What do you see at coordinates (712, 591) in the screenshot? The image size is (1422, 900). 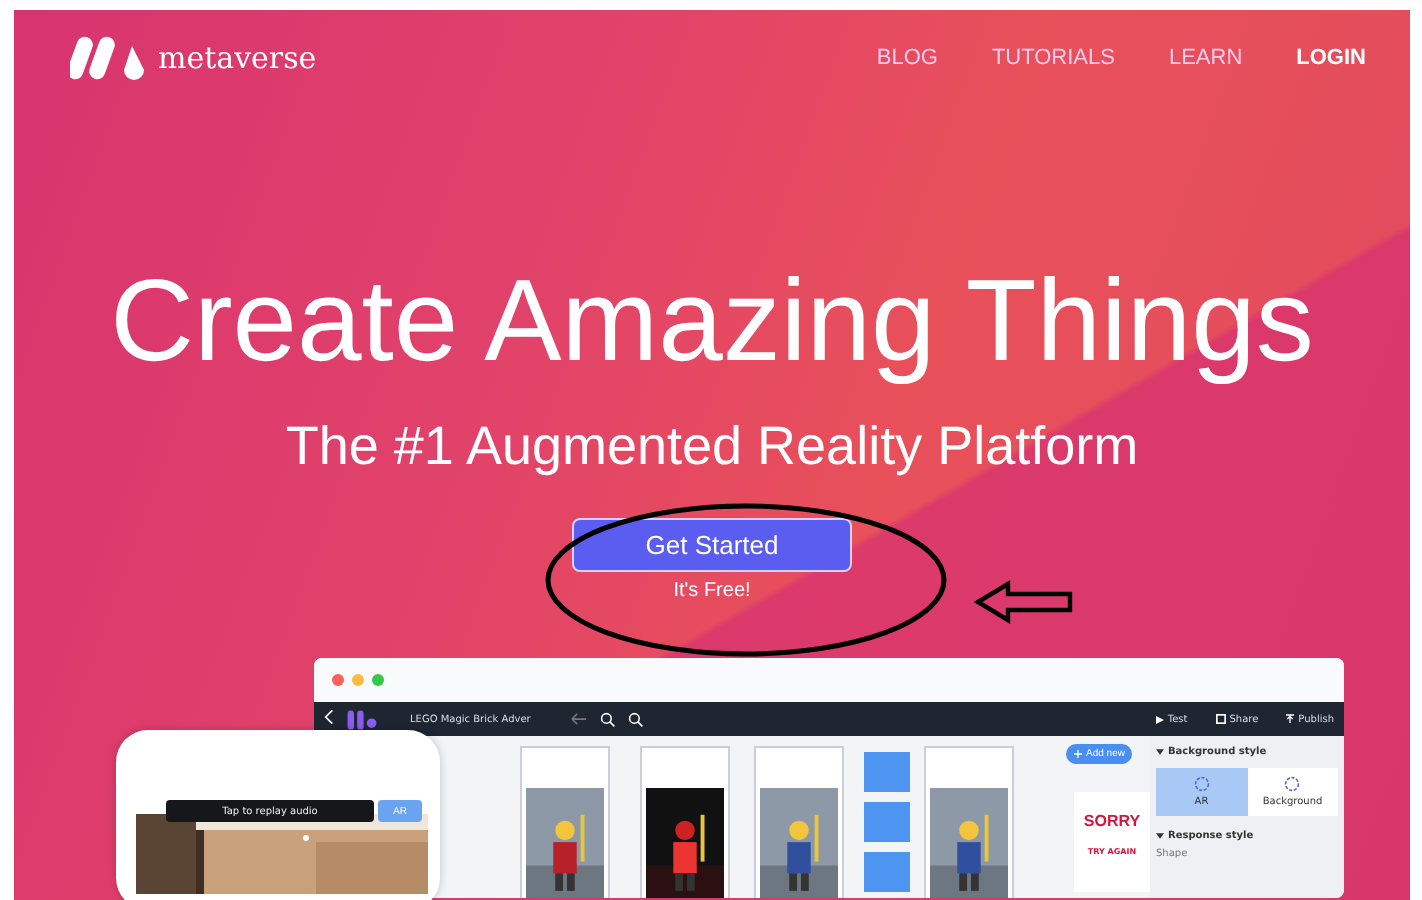 I see `free-note: It's Free!` at bounding box center [712, 591].